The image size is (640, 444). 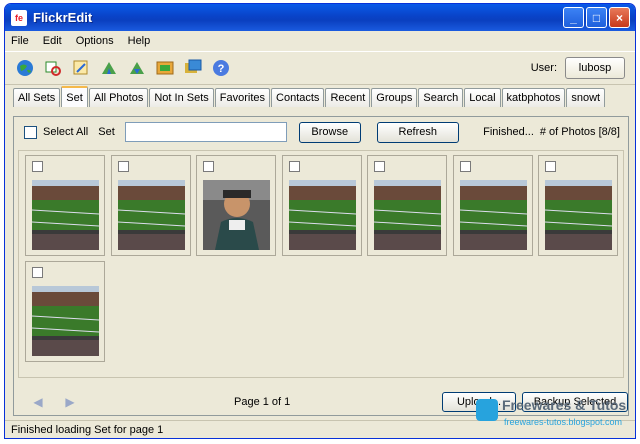 What do you see at coordinates (109, 68) in the screenshot?
I see `tree-up-icon` at bounding box center [109, 68].